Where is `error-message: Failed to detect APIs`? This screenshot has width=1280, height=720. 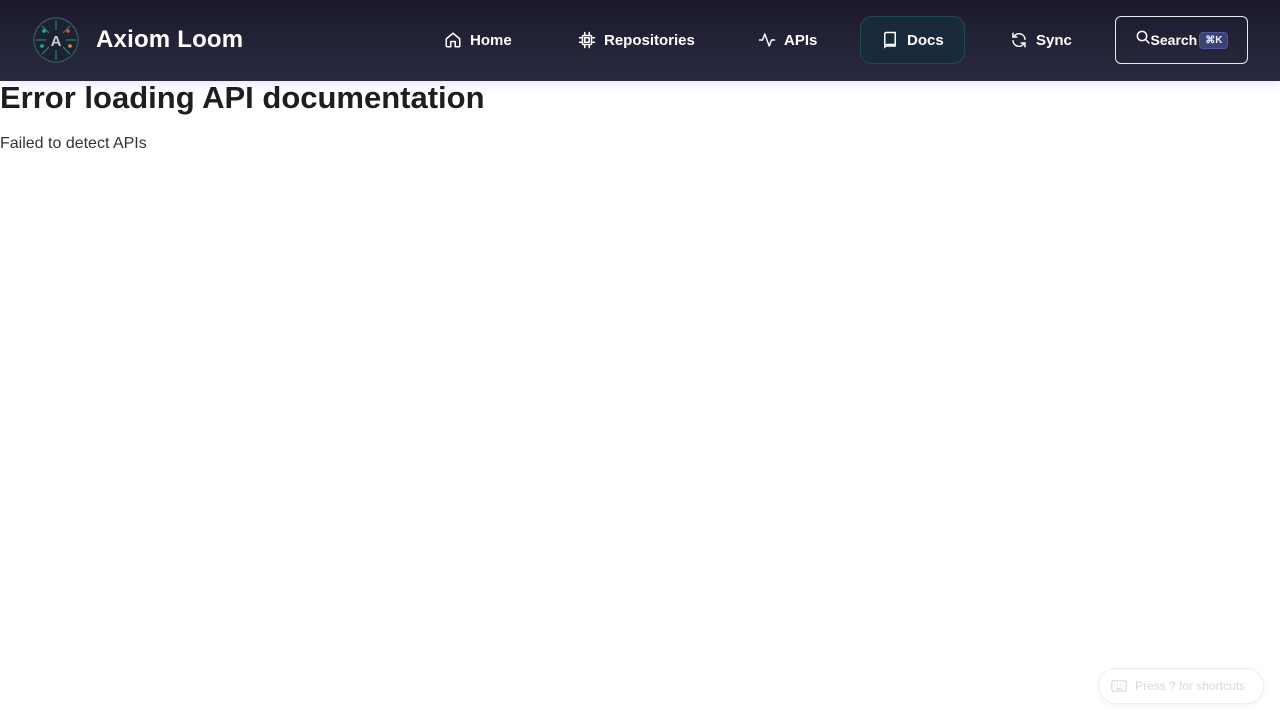
error-message: Failed to detect APIs is located at coordinates (73, 143).